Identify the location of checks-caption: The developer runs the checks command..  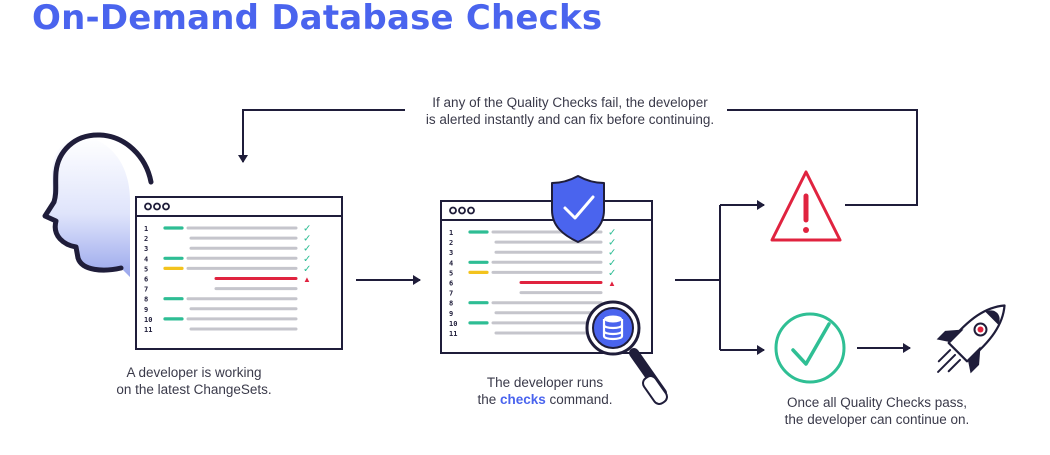
(545, 391).